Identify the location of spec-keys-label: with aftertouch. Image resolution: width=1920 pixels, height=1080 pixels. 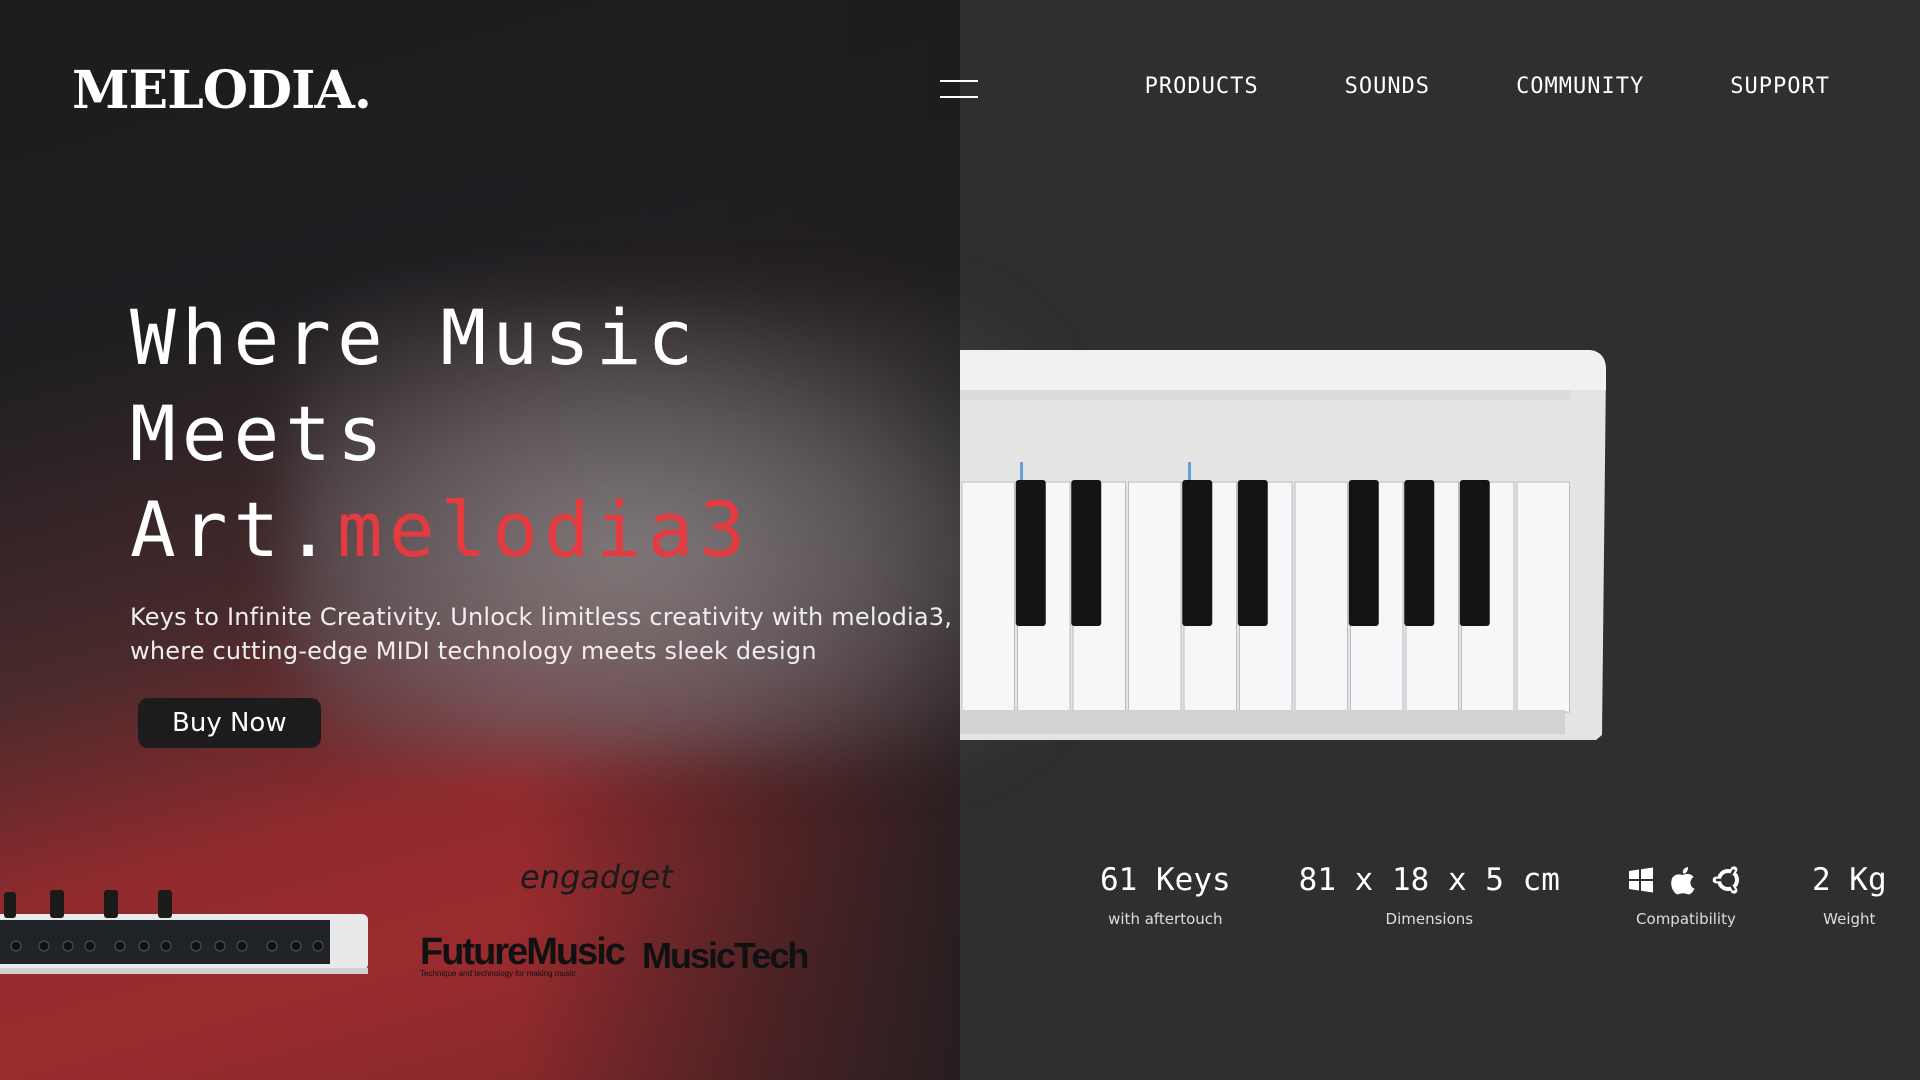
(1165, 919).